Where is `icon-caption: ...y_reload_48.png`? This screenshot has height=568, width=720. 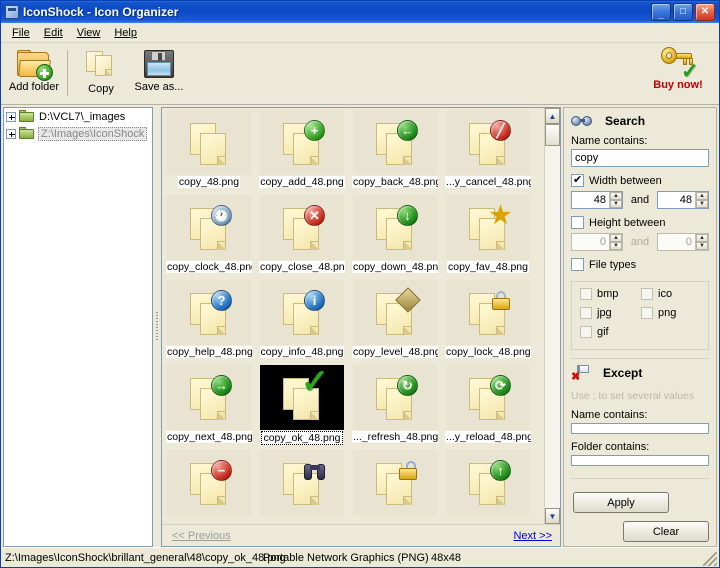
icon-caption: ...y_reload_48.png is located at coordinates (488, 437).